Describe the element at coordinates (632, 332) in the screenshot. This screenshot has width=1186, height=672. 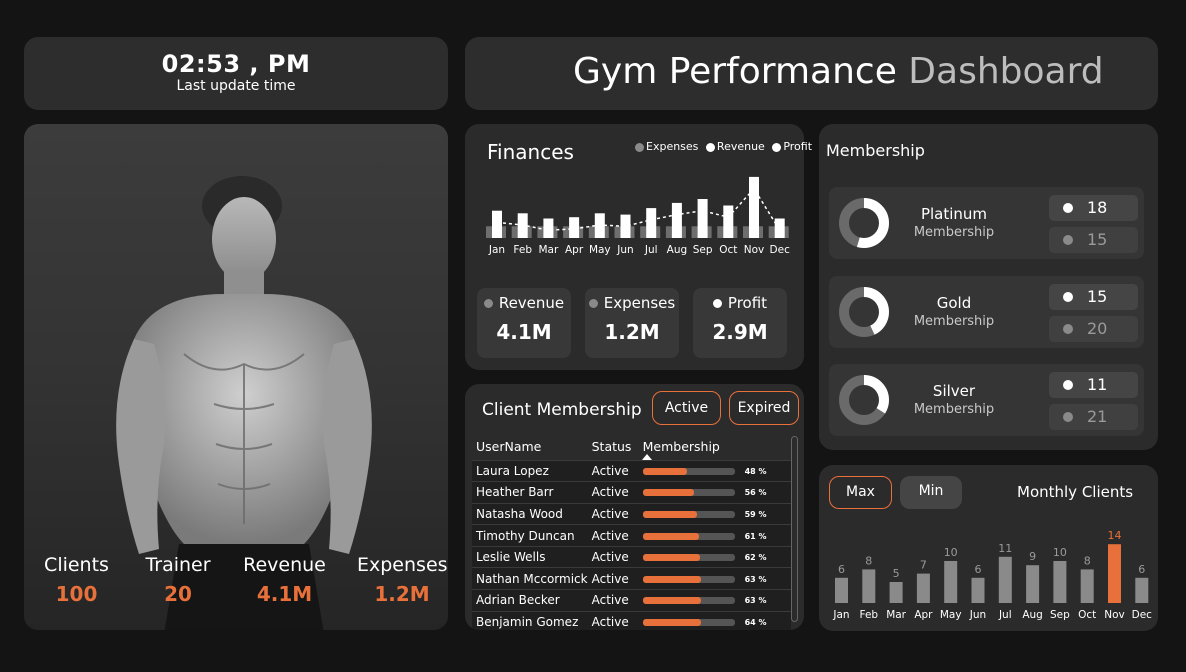
I see `finance-kpi-value: 1.2M` at that location.